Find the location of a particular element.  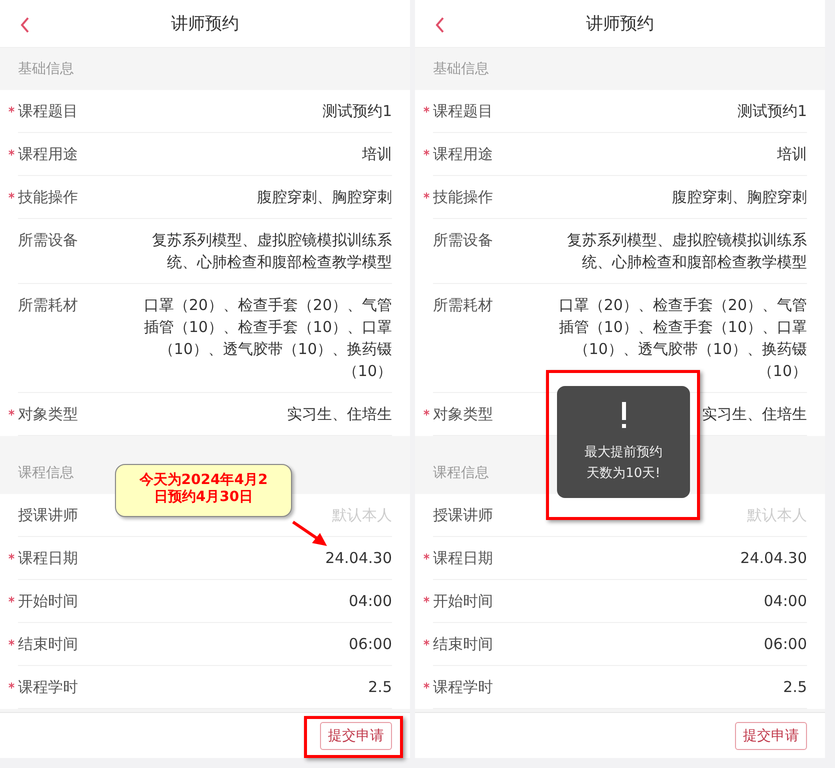

pointer-arrow is located at coordinates (309, 533).